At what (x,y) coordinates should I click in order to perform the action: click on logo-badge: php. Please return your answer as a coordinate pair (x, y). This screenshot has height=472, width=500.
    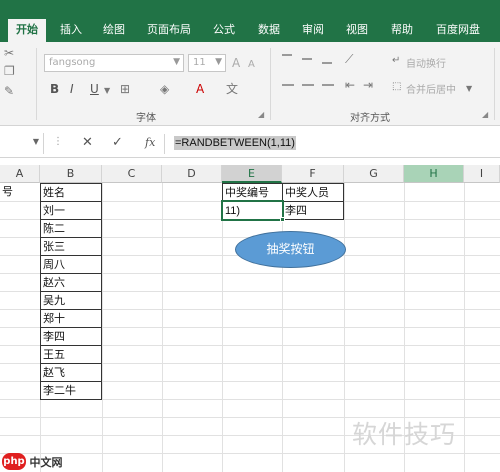
    Looking at the image, I should click on (14, 461).